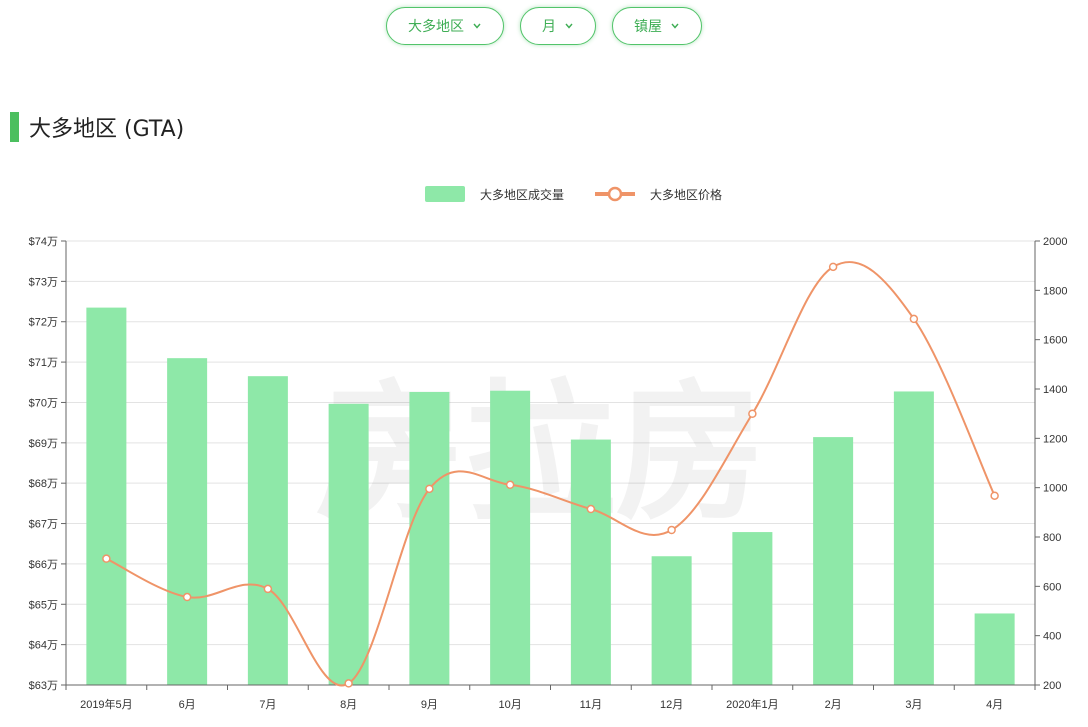  What do you see at coordinates (1055, 341) in the screenshot?
I see `y-right-tick-label: 1600` at bounding box center [1055, 341].